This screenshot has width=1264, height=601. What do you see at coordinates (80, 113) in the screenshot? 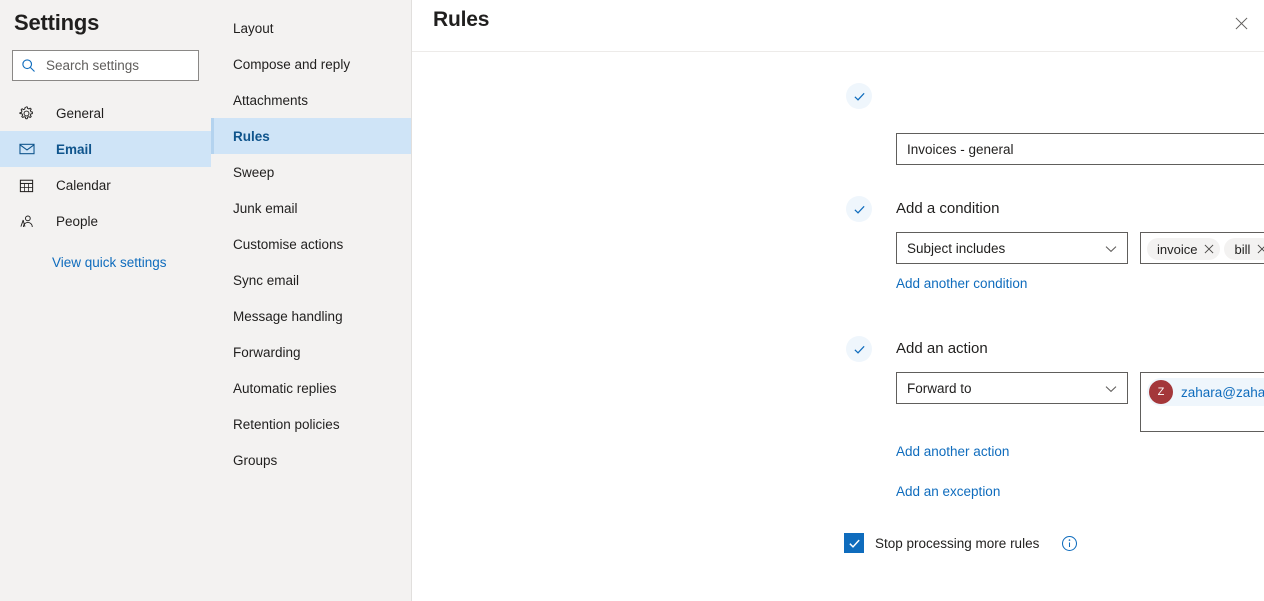
I see `sidebar-item-label: General` at bounding box center [80, 113].